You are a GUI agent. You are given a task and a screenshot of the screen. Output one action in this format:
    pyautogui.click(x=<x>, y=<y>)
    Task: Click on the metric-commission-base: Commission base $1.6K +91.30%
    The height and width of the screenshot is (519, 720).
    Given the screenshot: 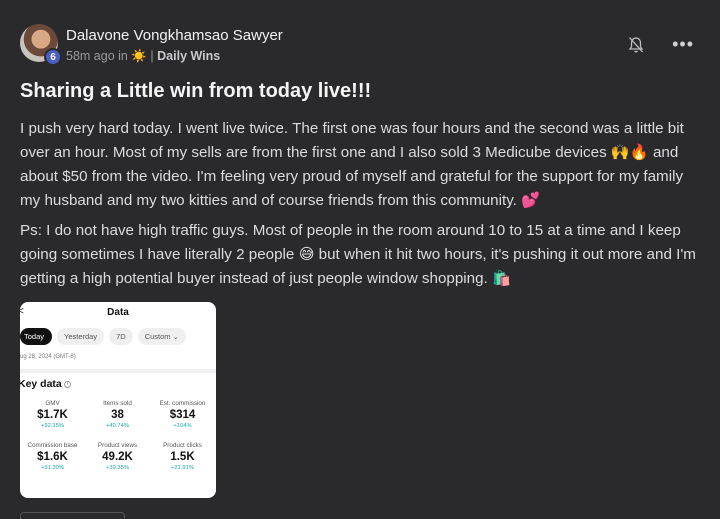 What is the action you would take?
    pyautogui.click(x=52, y=456)
    